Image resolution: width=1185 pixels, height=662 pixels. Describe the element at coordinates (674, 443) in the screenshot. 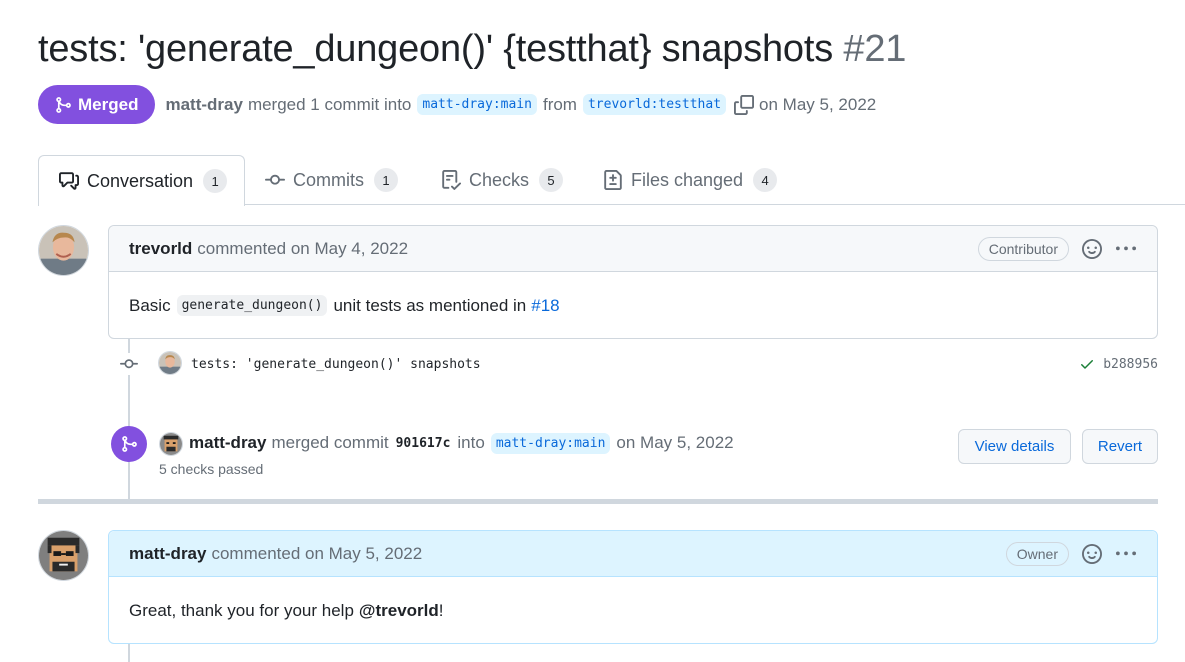

I see `merge-event-date: on May 5, 2022` at that location.